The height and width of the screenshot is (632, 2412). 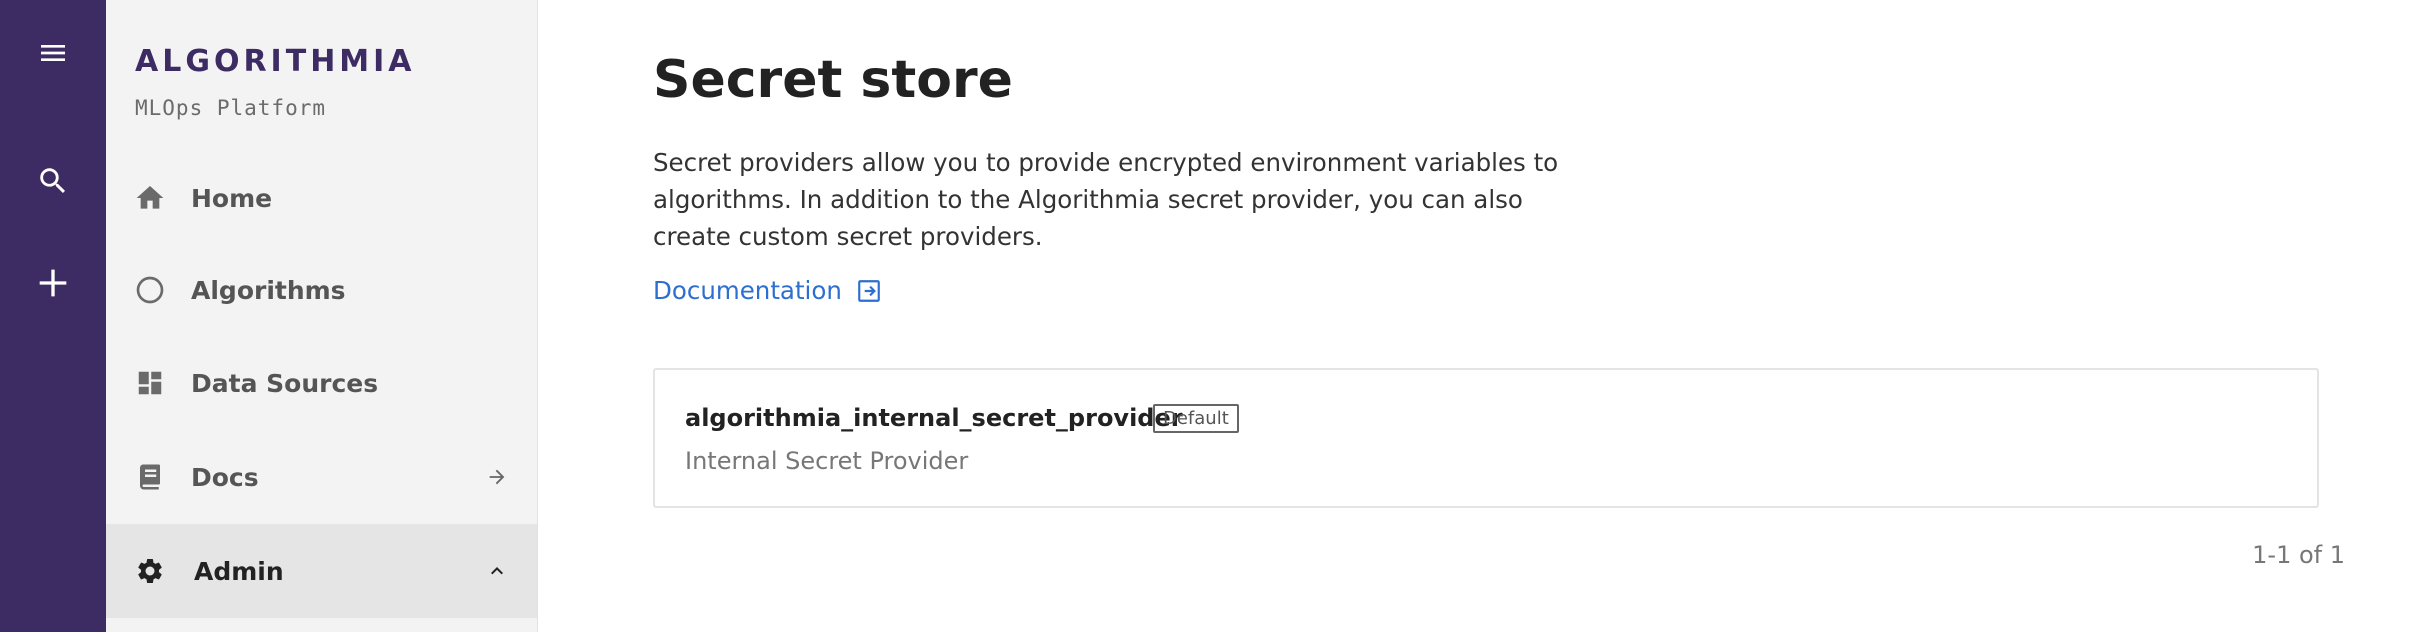 I want to click on dashboard-icon, so click(x=150, y=383).